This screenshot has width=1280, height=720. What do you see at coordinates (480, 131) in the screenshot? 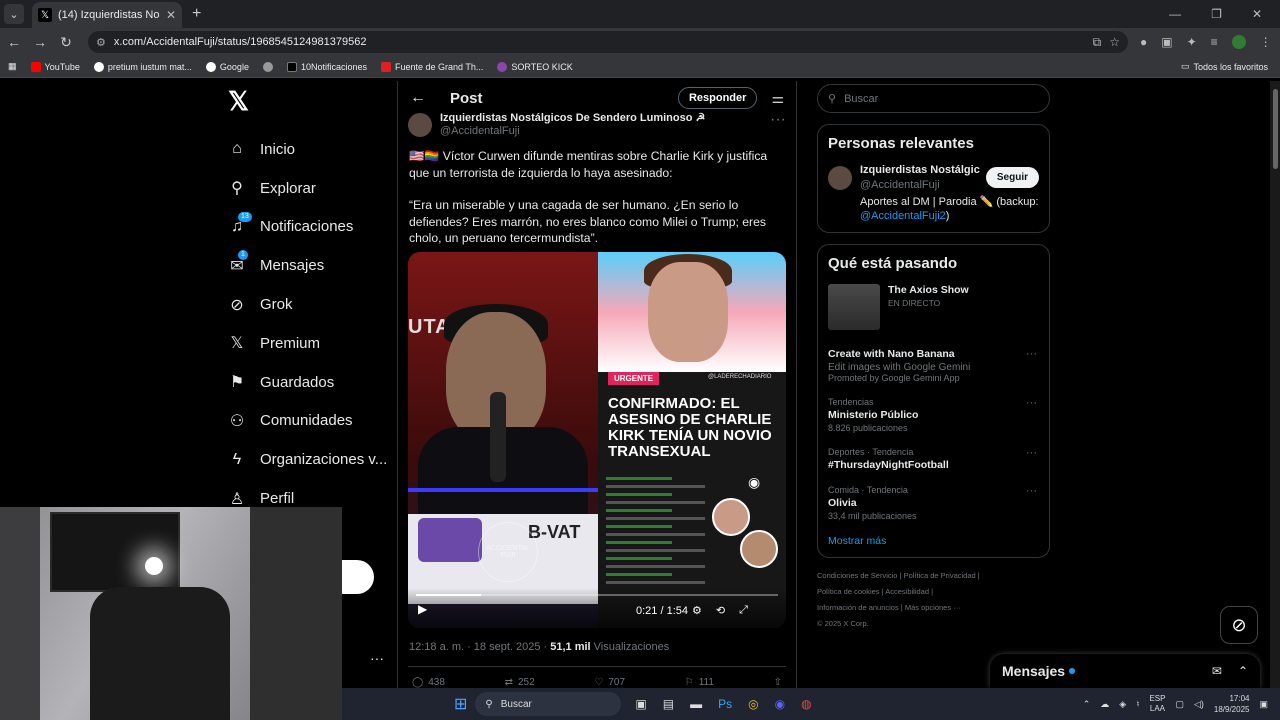
I see `author-handle: @AccidentalFuji` at bounding box center [480, 131].